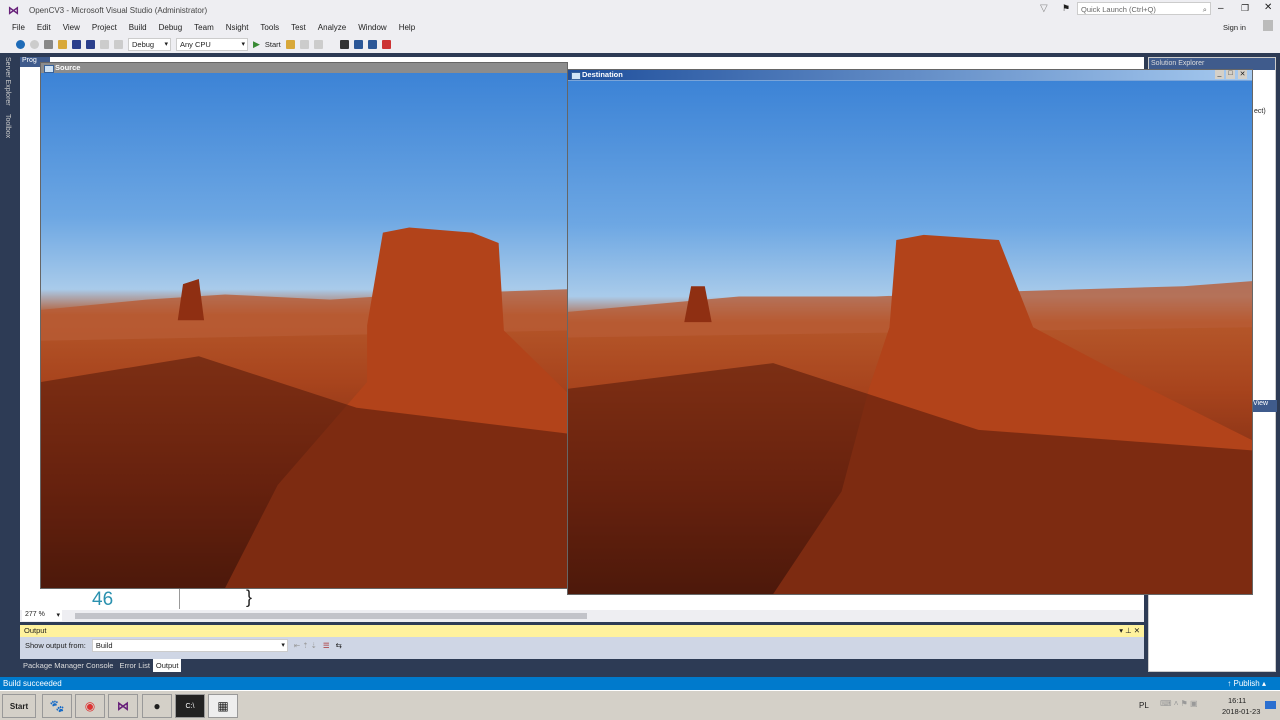 The image size is (1280, 720). What do you see at coordinates (1270, 705) in the screenshot?
I see `show-desktop-icon` at bounding box center [1270, 705].